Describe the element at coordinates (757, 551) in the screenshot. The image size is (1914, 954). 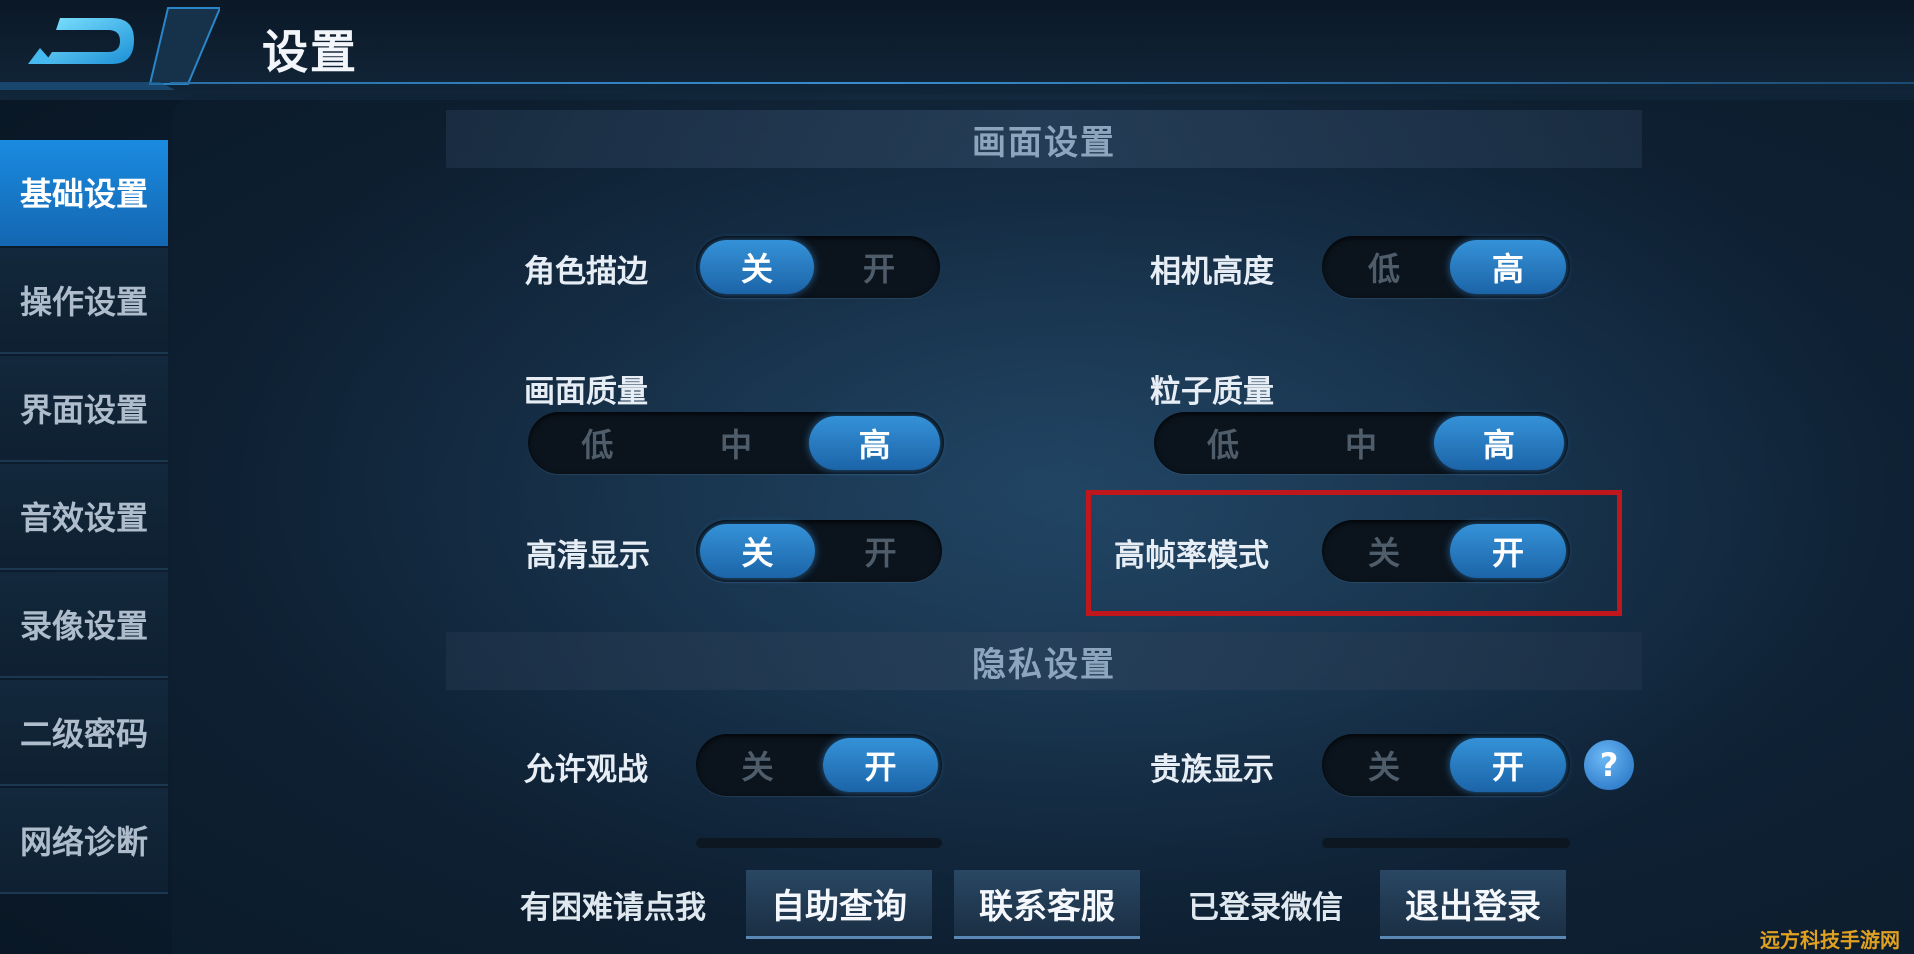
I see `hd-display-off-option: 关` at that location.